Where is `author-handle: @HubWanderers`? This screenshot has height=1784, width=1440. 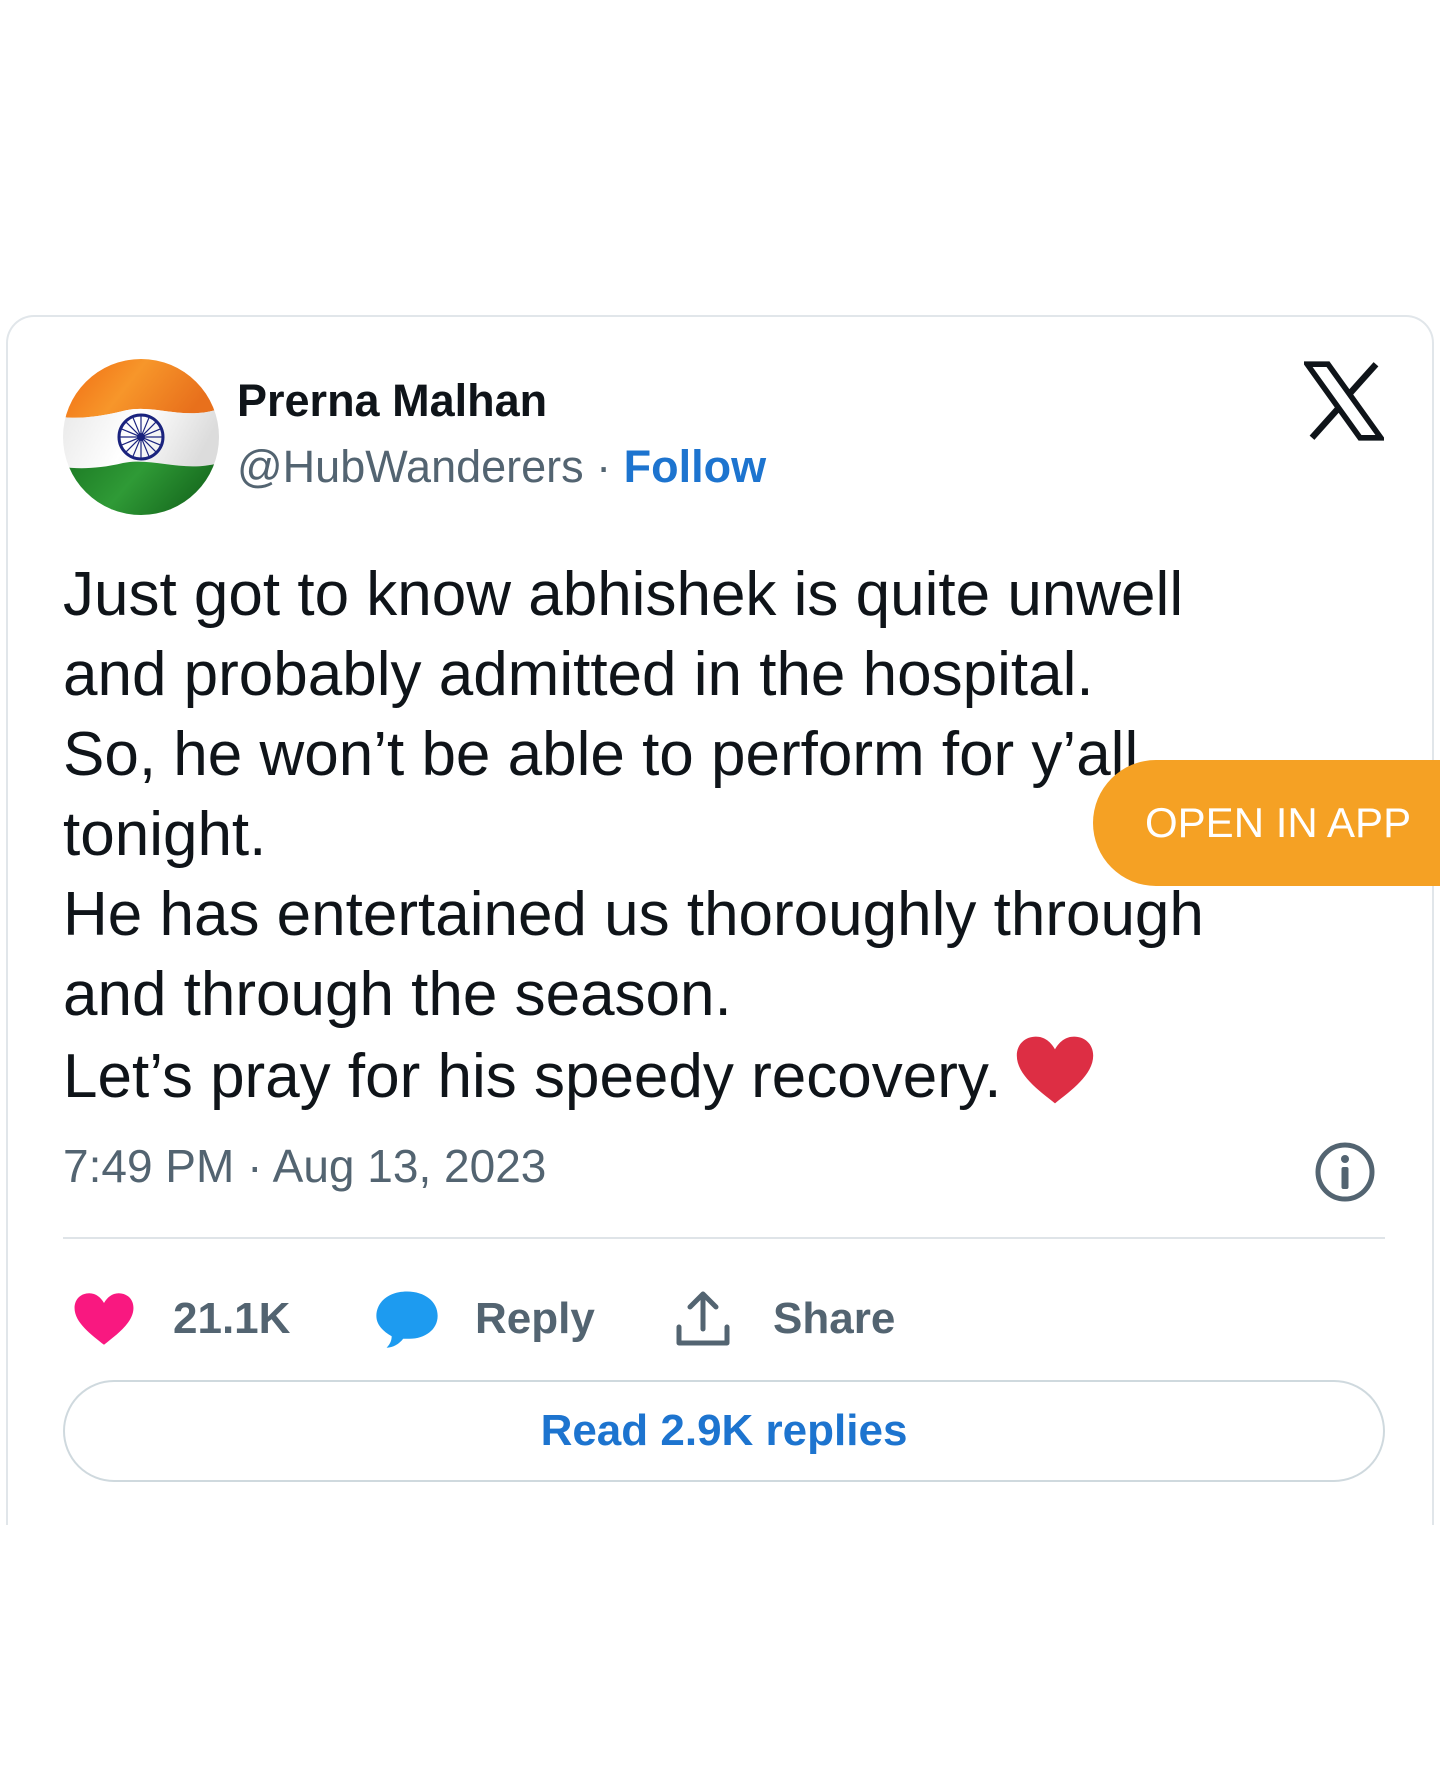
author-handle: @HubWanderers is located at coordinates (410, 466).